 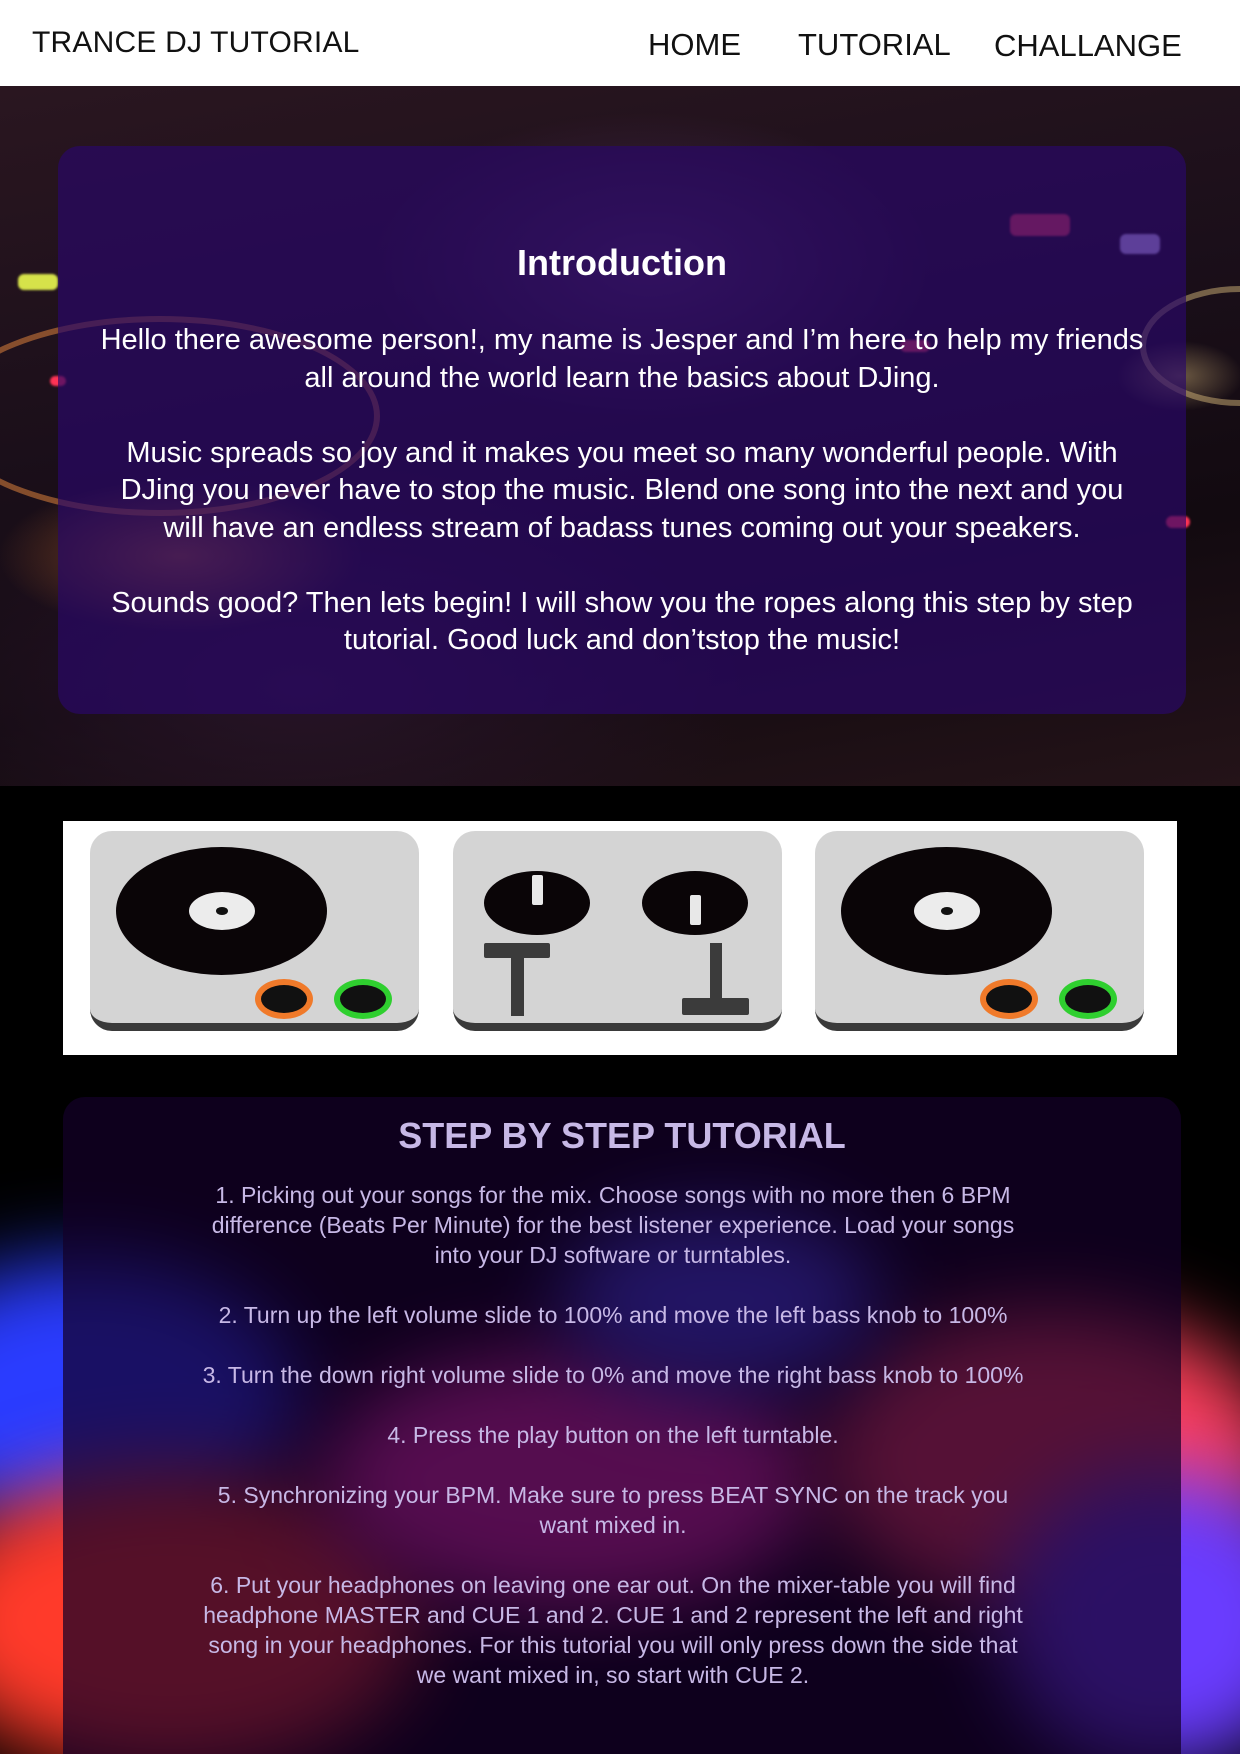 I want to click on left-knob-icon, so click(x=537, y=903).